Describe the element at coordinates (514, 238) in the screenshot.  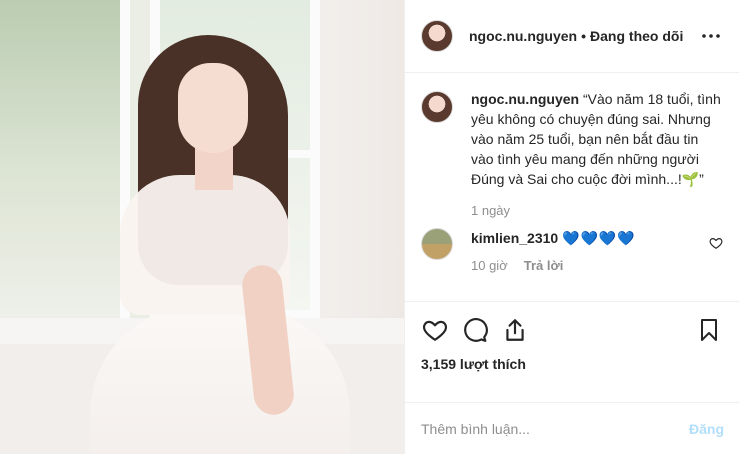
I see `comment-username: kimlien_2310` at that location.